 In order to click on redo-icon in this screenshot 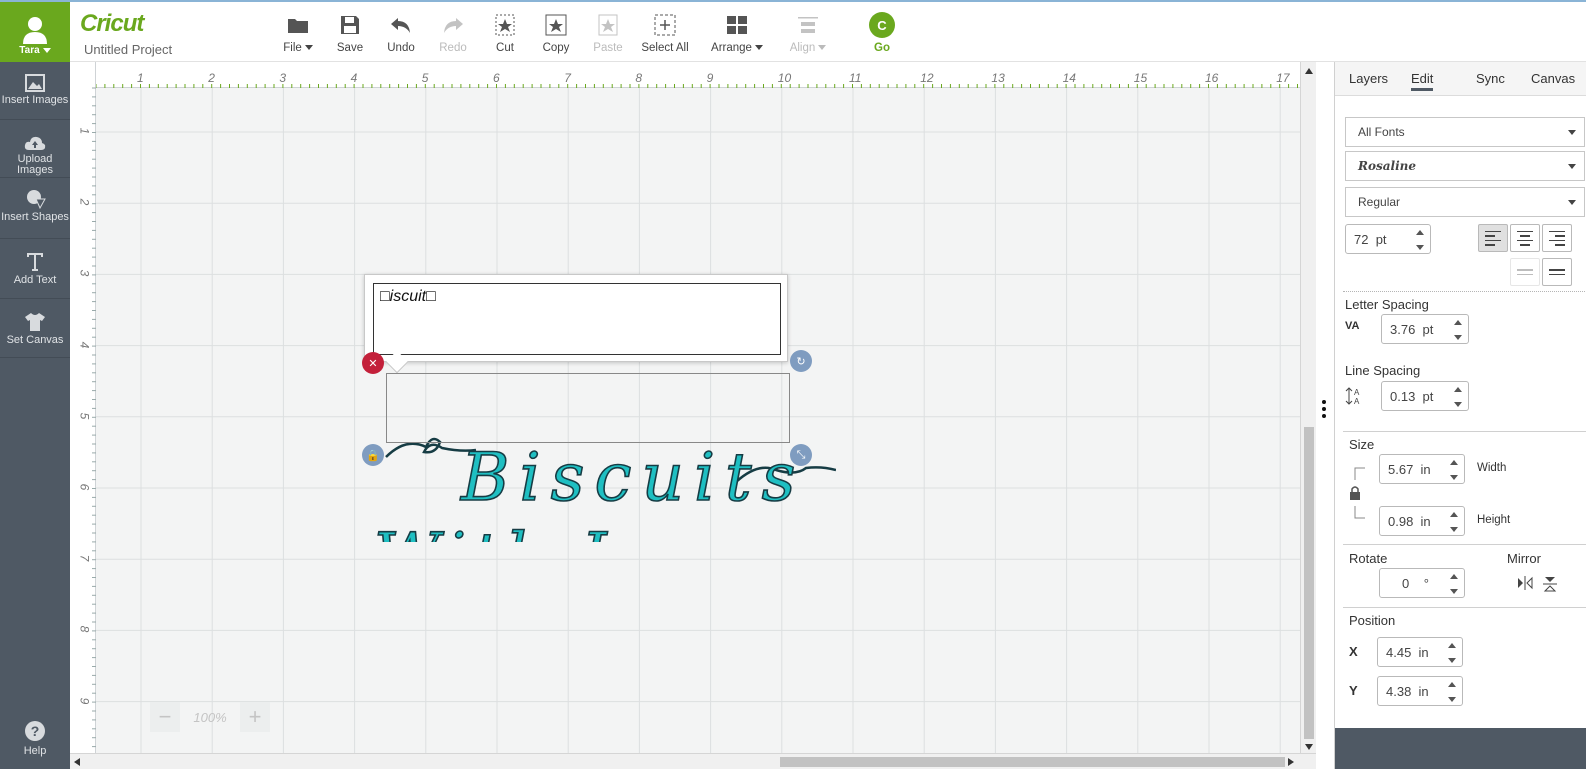, I will do `click(453, 25)`.